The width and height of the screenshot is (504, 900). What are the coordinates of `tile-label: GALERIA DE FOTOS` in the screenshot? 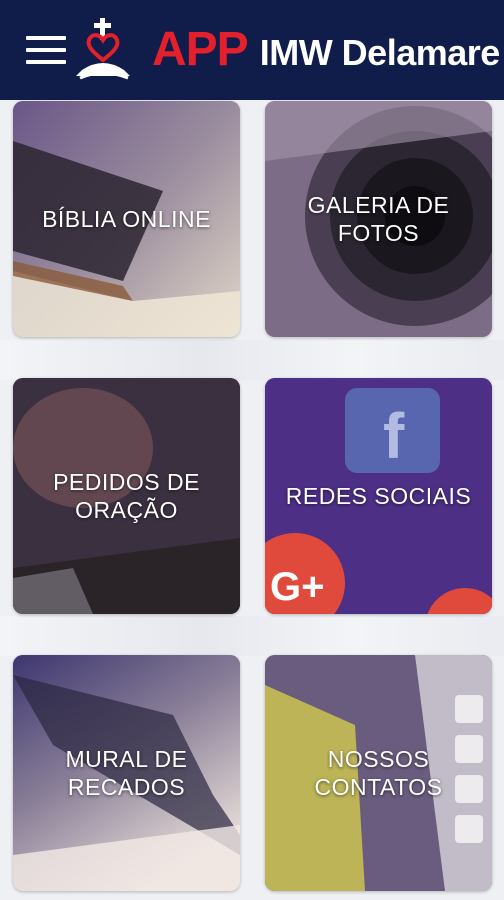 It's located at (378, 219).